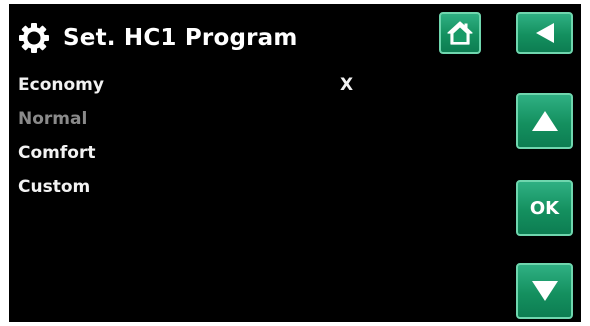 The width and height of the screenshot is (590, 326). Describe the element at coordinates (198, 121) in the screenshot. I see `menu-item-normal: Normal` at that location.